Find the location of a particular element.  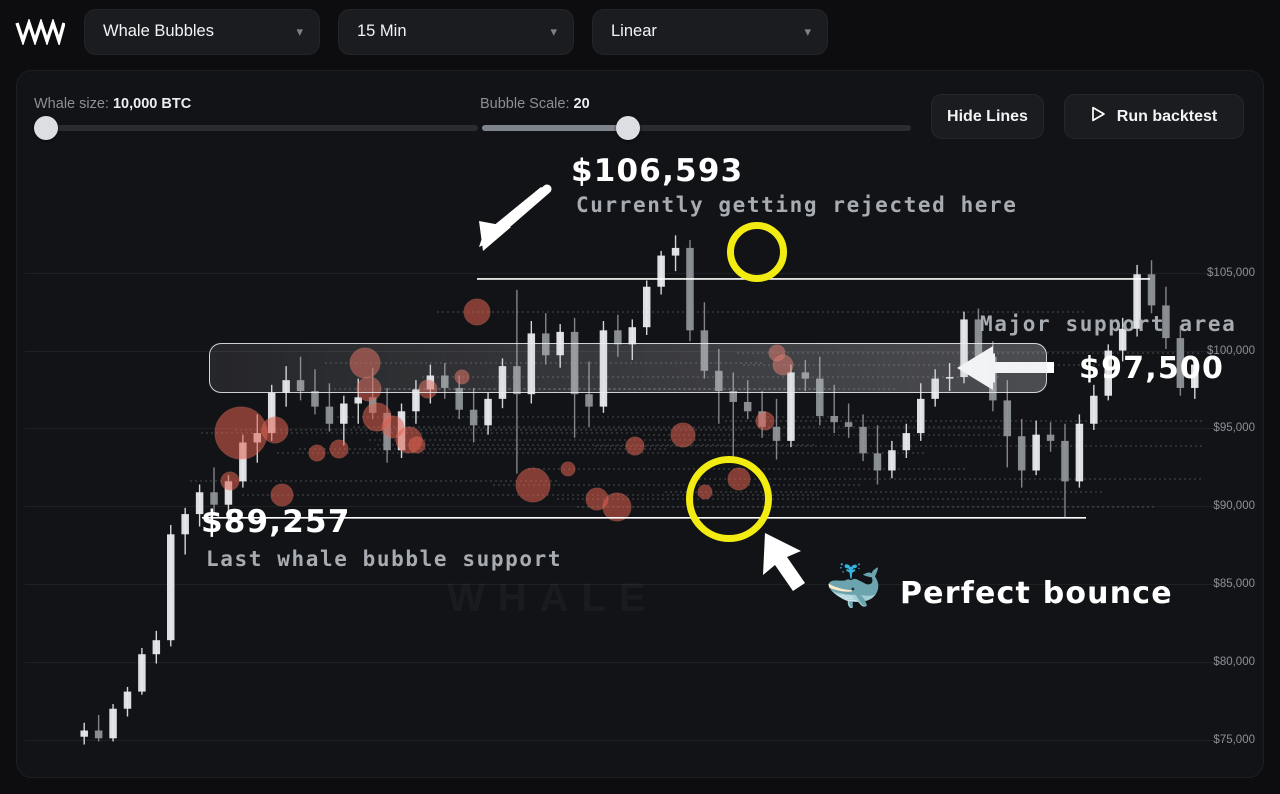

hide-lines-label: Hide Lines is located at coordinates (987, 116).